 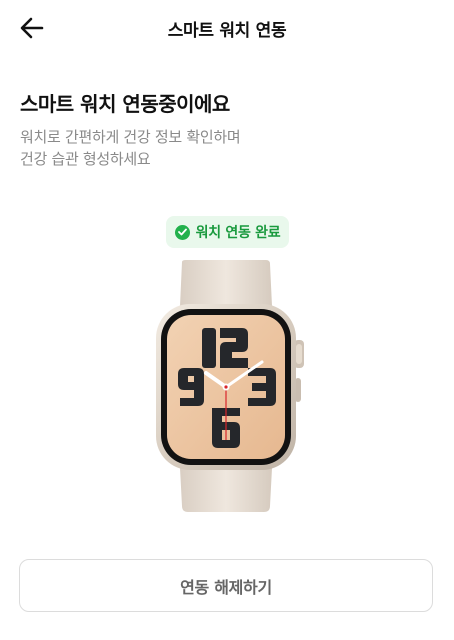 I want to click on top-app-bar: 스마트 워치 연동, so click(x=227, y=28).